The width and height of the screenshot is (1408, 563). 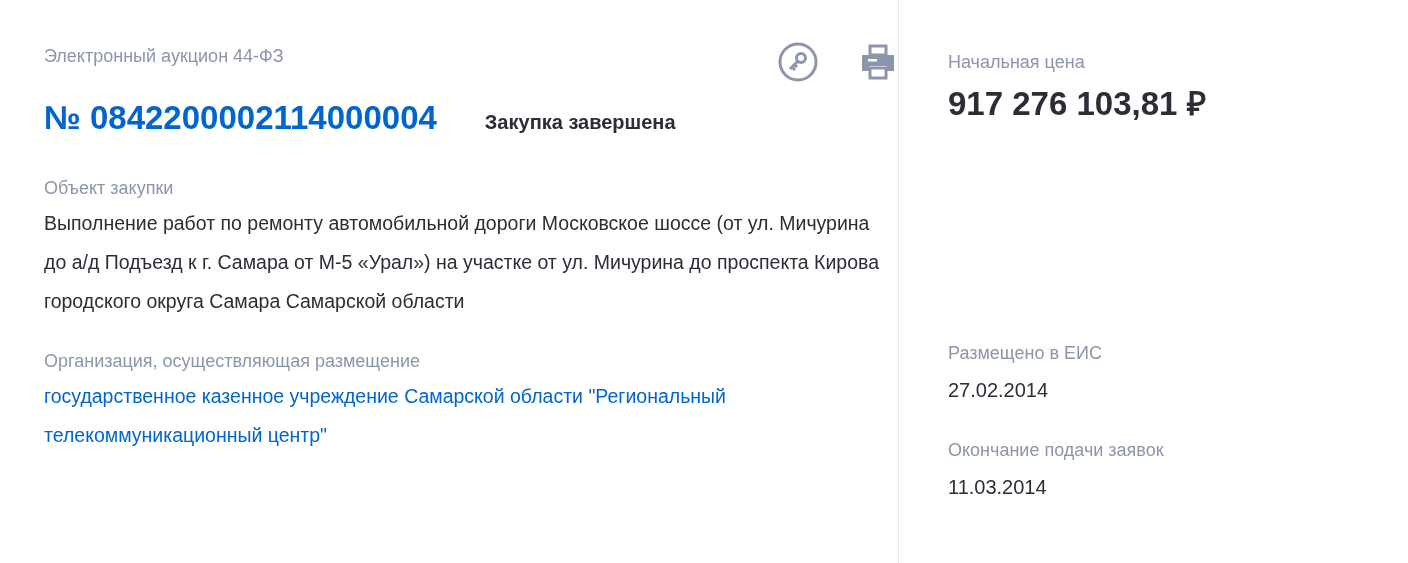 I want to click on procurement-status: Закупка завершена, so click(x=580, y=122).